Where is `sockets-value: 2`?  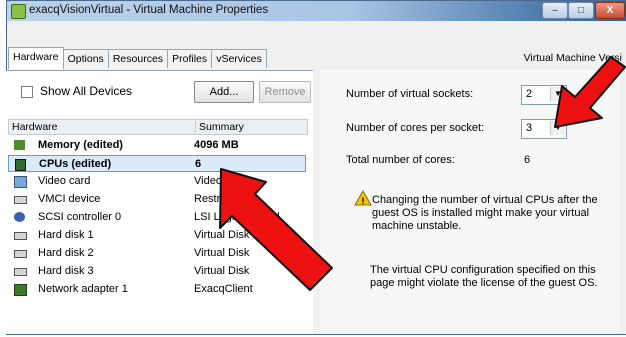 sockets-value: 2 is located at coordinates (529, 94).